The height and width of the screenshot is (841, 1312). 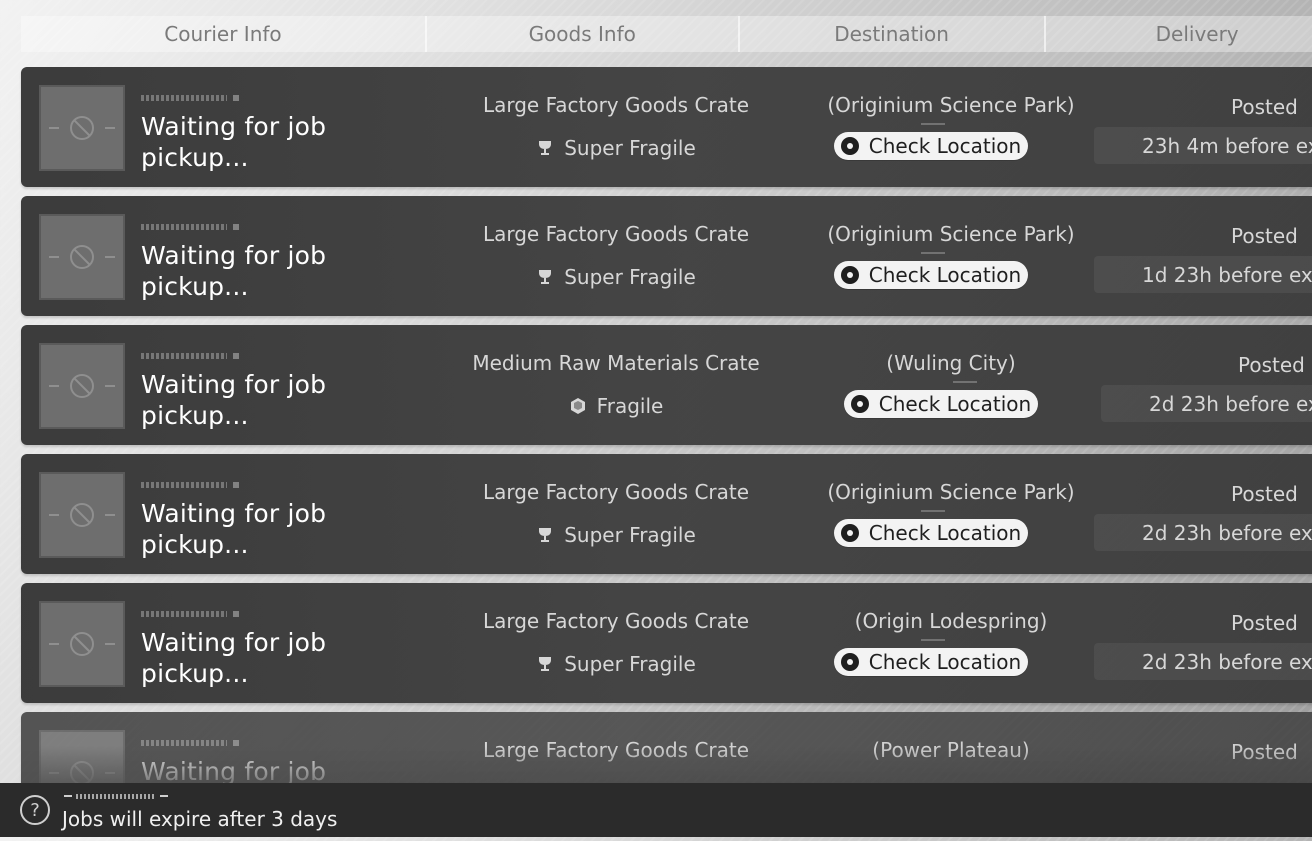 What do you see at coordinates (116, 796) in the screenshot?
I see `glyph-hatch` at bounding box center [116, 796].